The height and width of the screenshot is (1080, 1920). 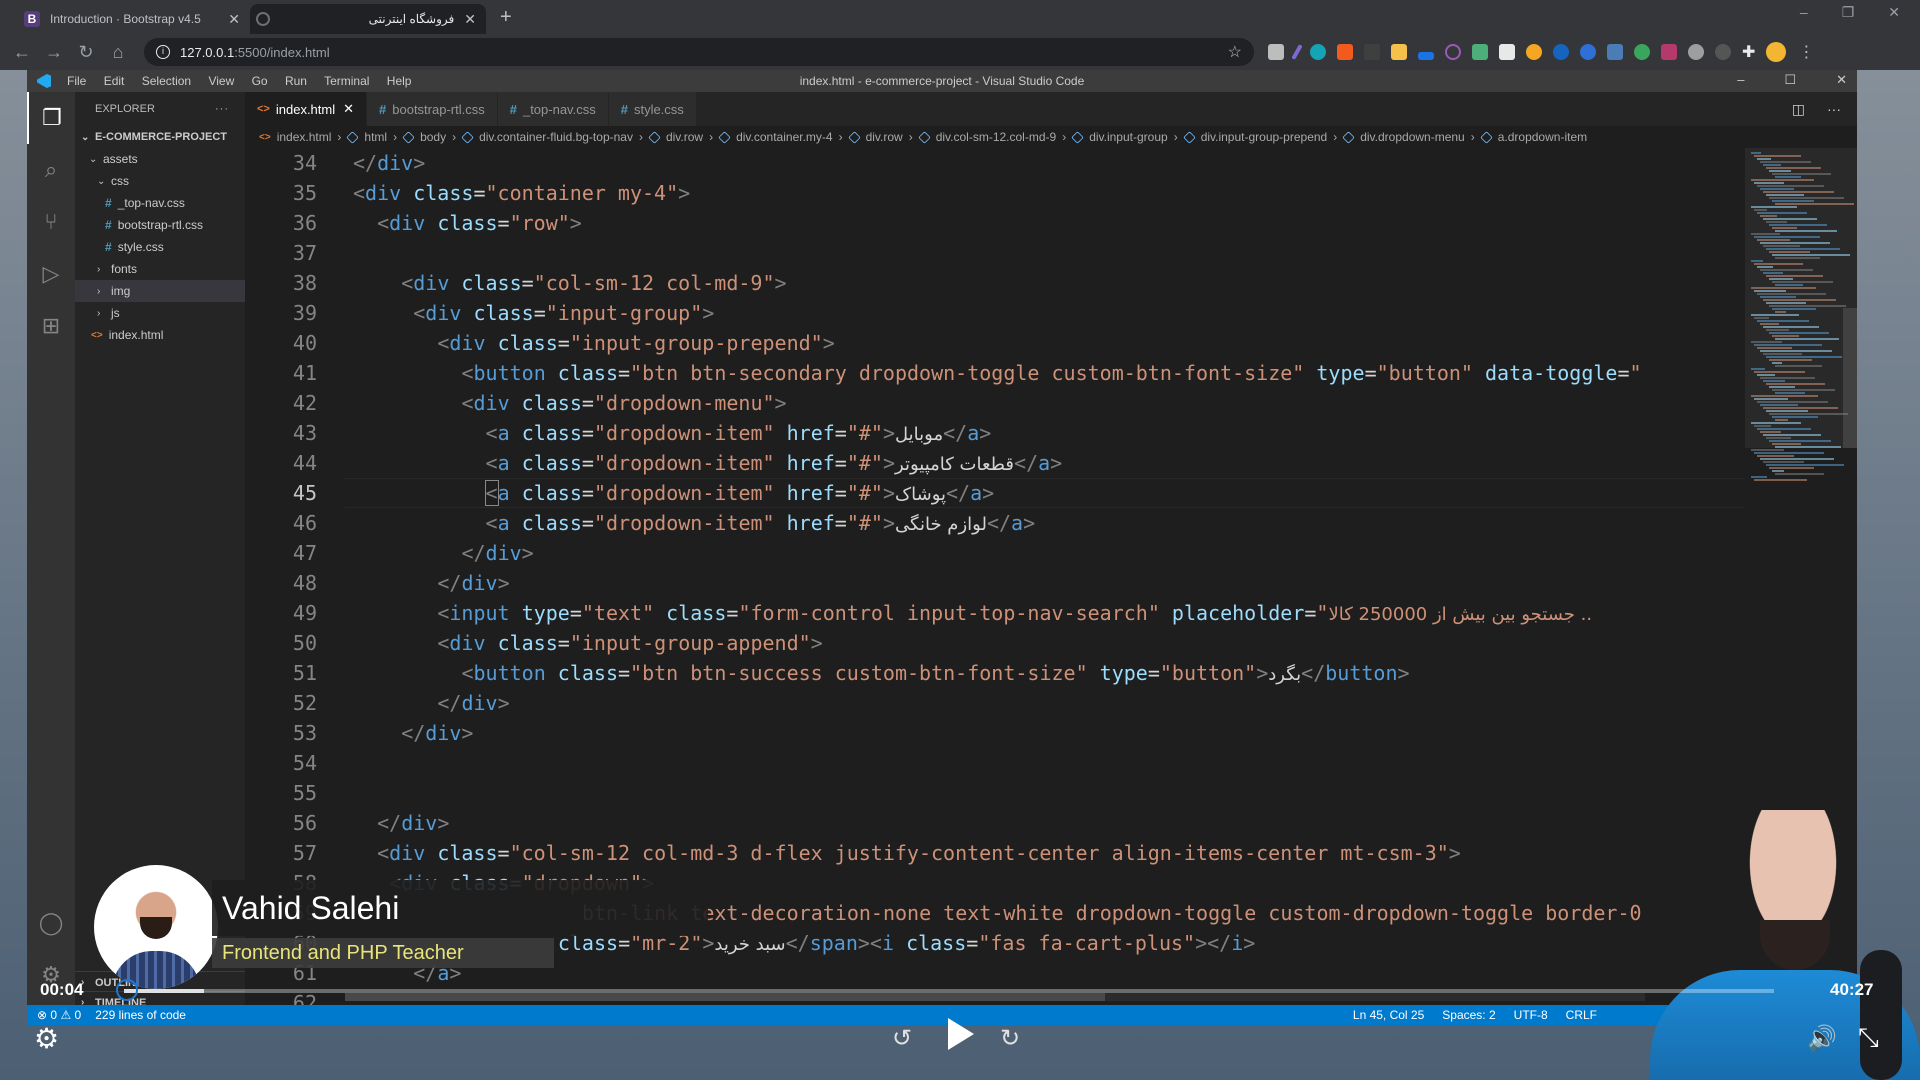 What do you see at coordinates (59, 1015) in the screenshot?
I see `problems-indicator: ⊗ 0 ⚠ 0` at bounding box center [59, 1015].